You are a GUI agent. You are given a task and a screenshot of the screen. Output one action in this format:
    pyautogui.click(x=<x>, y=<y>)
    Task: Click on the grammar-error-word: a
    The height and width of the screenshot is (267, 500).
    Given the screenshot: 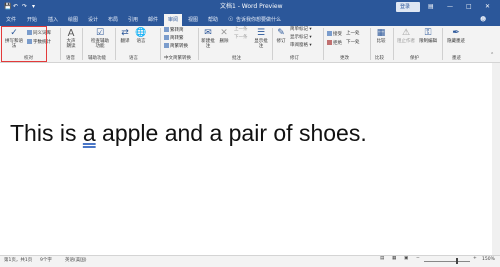 What is the action you would take?
    pyautogui.click(x=89, y=133)
    